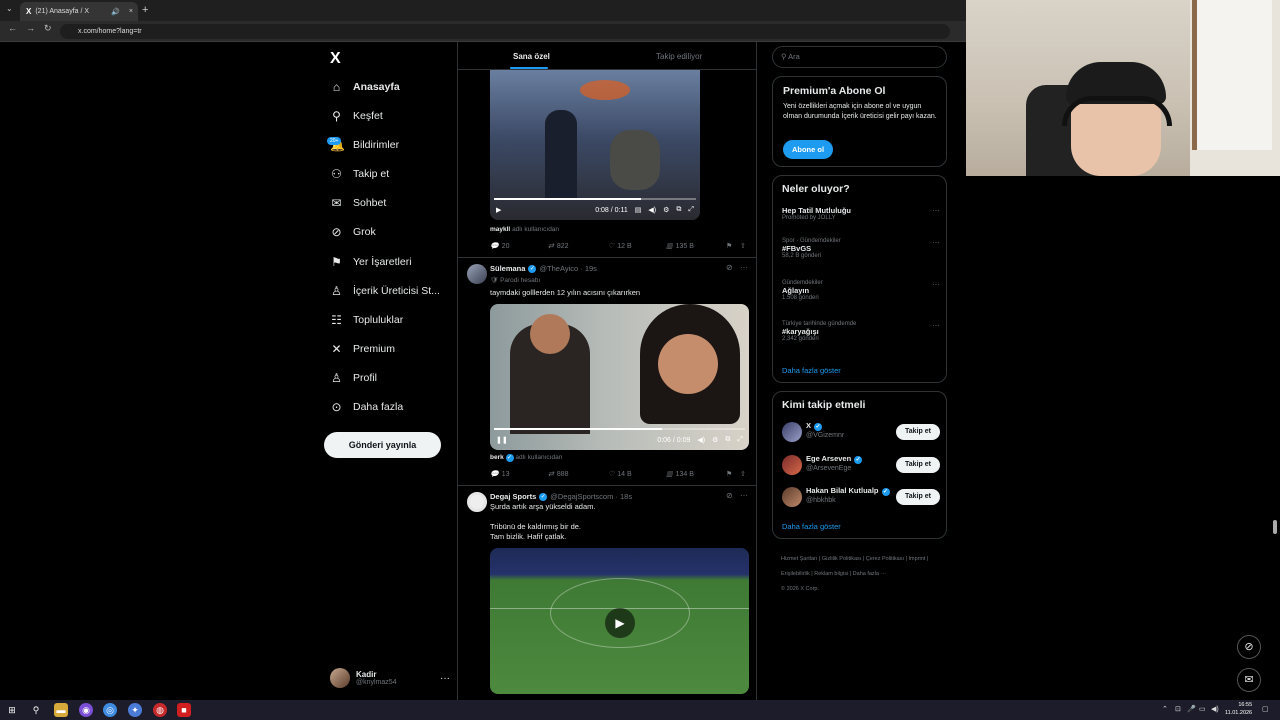 This screenshot has width=1280, height=720. Describe the element at coordinates (861, 432) in the screenshot. I see `follow-suggestion: X ✓ @VGizemnr Takip et` at that location.